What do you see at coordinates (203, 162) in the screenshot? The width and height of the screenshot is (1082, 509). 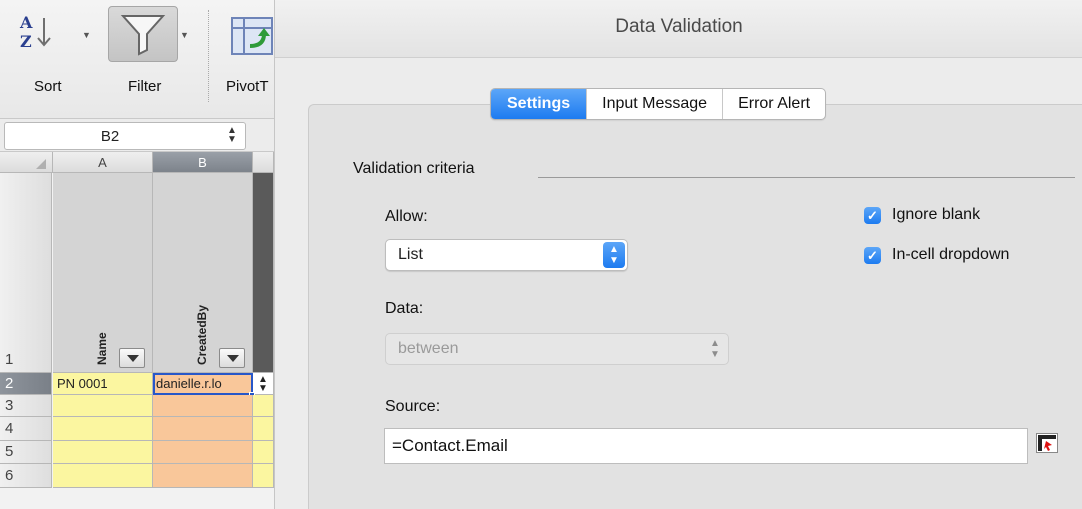 I see `column-header-b: B` at bounding box center [203, 162].